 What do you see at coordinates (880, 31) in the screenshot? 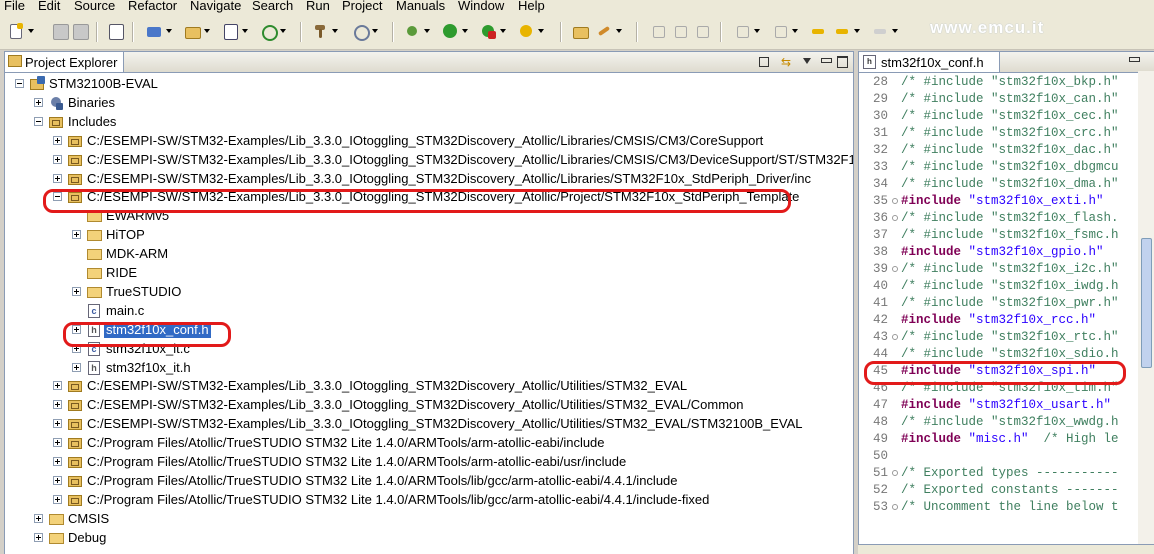
I see `forward-icon` at bounding box center [880, 31].